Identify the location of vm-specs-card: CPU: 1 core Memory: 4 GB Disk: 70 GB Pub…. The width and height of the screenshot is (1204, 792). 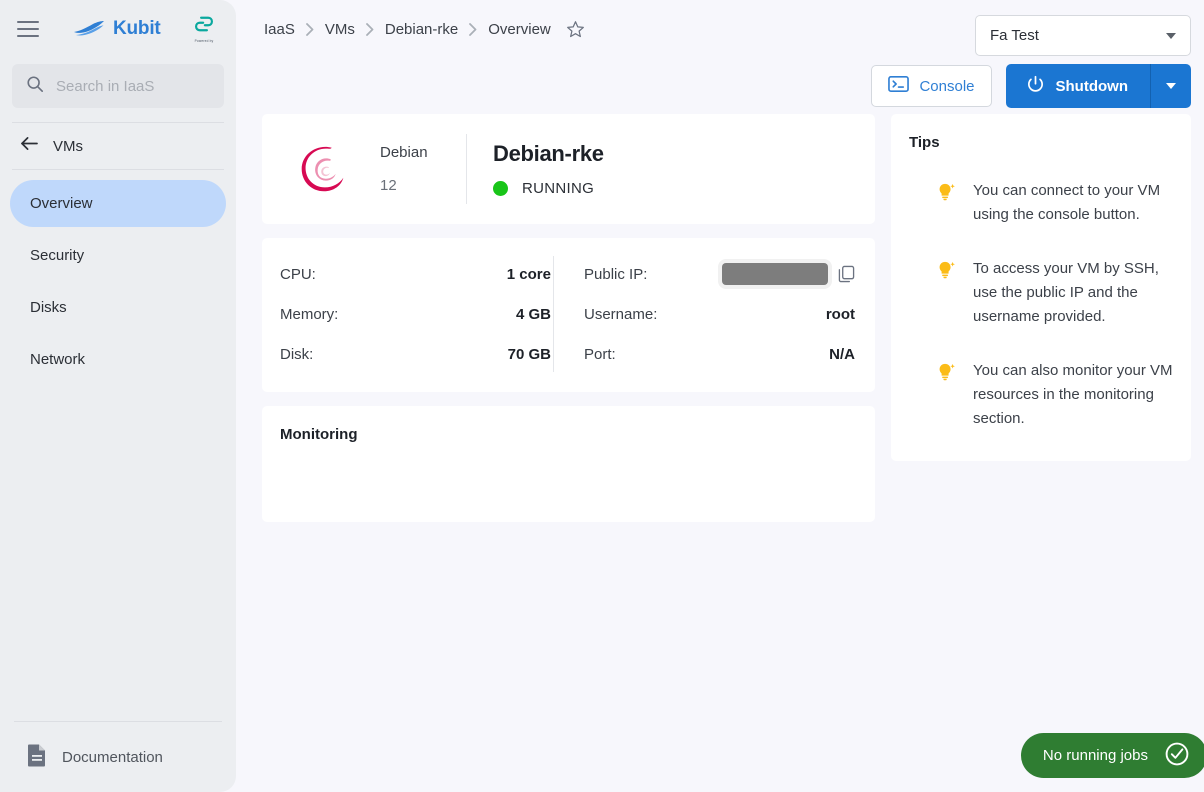
(568, 315).